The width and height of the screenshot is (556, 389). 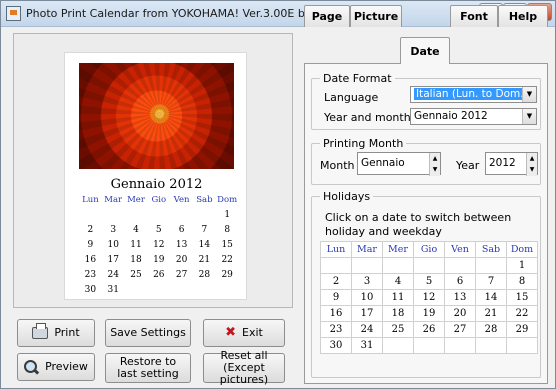 What do you see at coordinates (357, 78) in the screenshot?
I see `date-format-title: Date Format` at bounding box center [357, 78].